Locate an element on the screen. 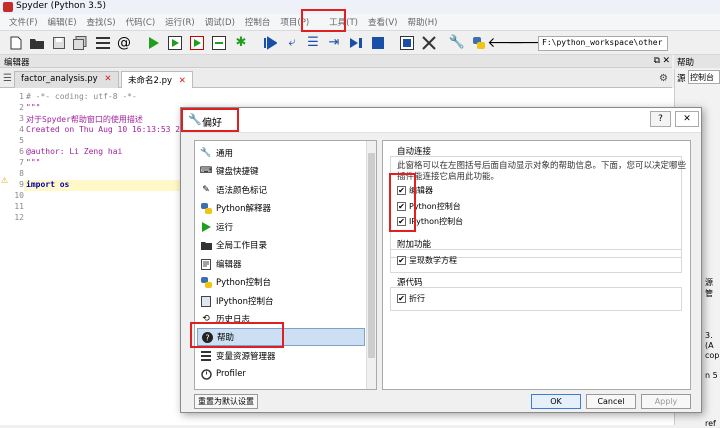  category-working-directory: 全局工作目录 is located at coordinates (281, 245).